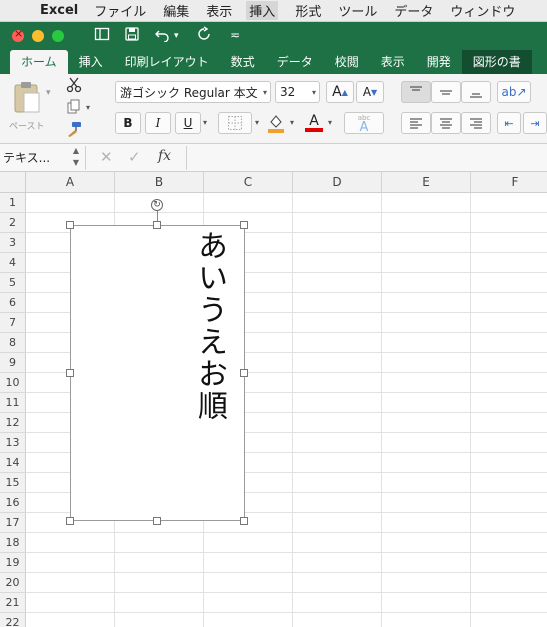  I want to click on align-bottom-button, so click(476, 92).